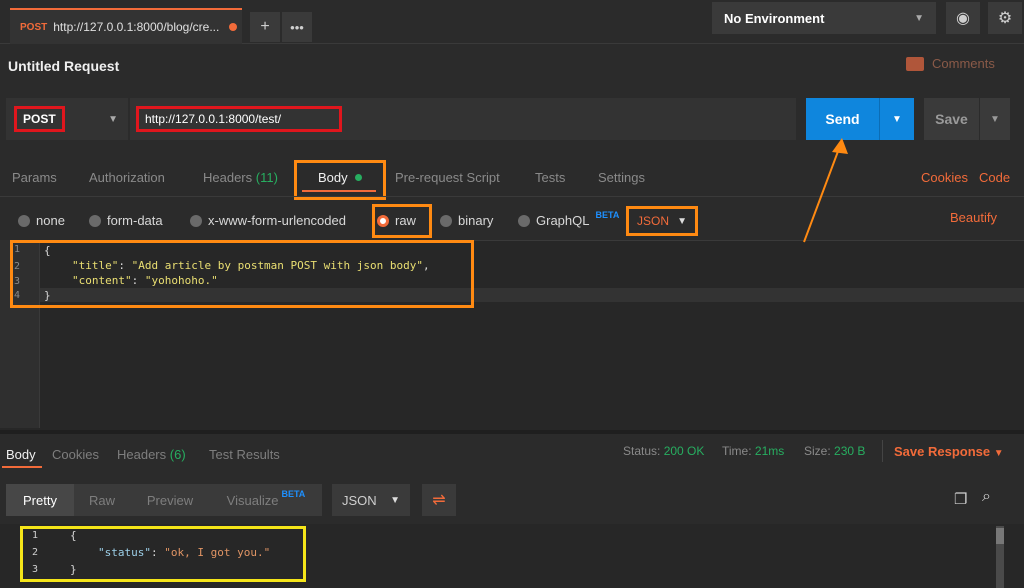 This screenshot has height=588, width=1024. Describe the element at coordinates (34, 27) in the screenshot. I see `tab-method: POST` at that location.